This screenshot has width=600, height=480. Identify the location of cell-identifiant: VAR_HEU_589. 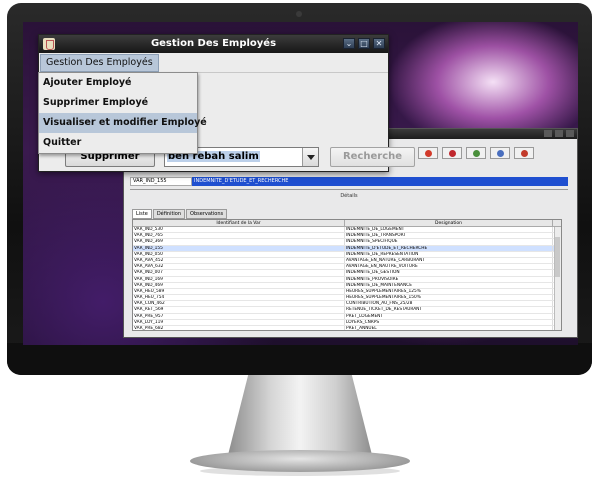
(239, 291).